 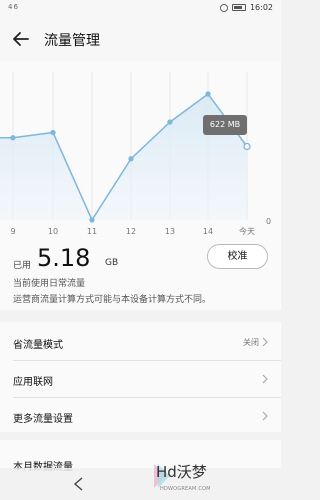 I want to click on current-plan-note: 当前使用日常流量, so click(x=49, y=284).